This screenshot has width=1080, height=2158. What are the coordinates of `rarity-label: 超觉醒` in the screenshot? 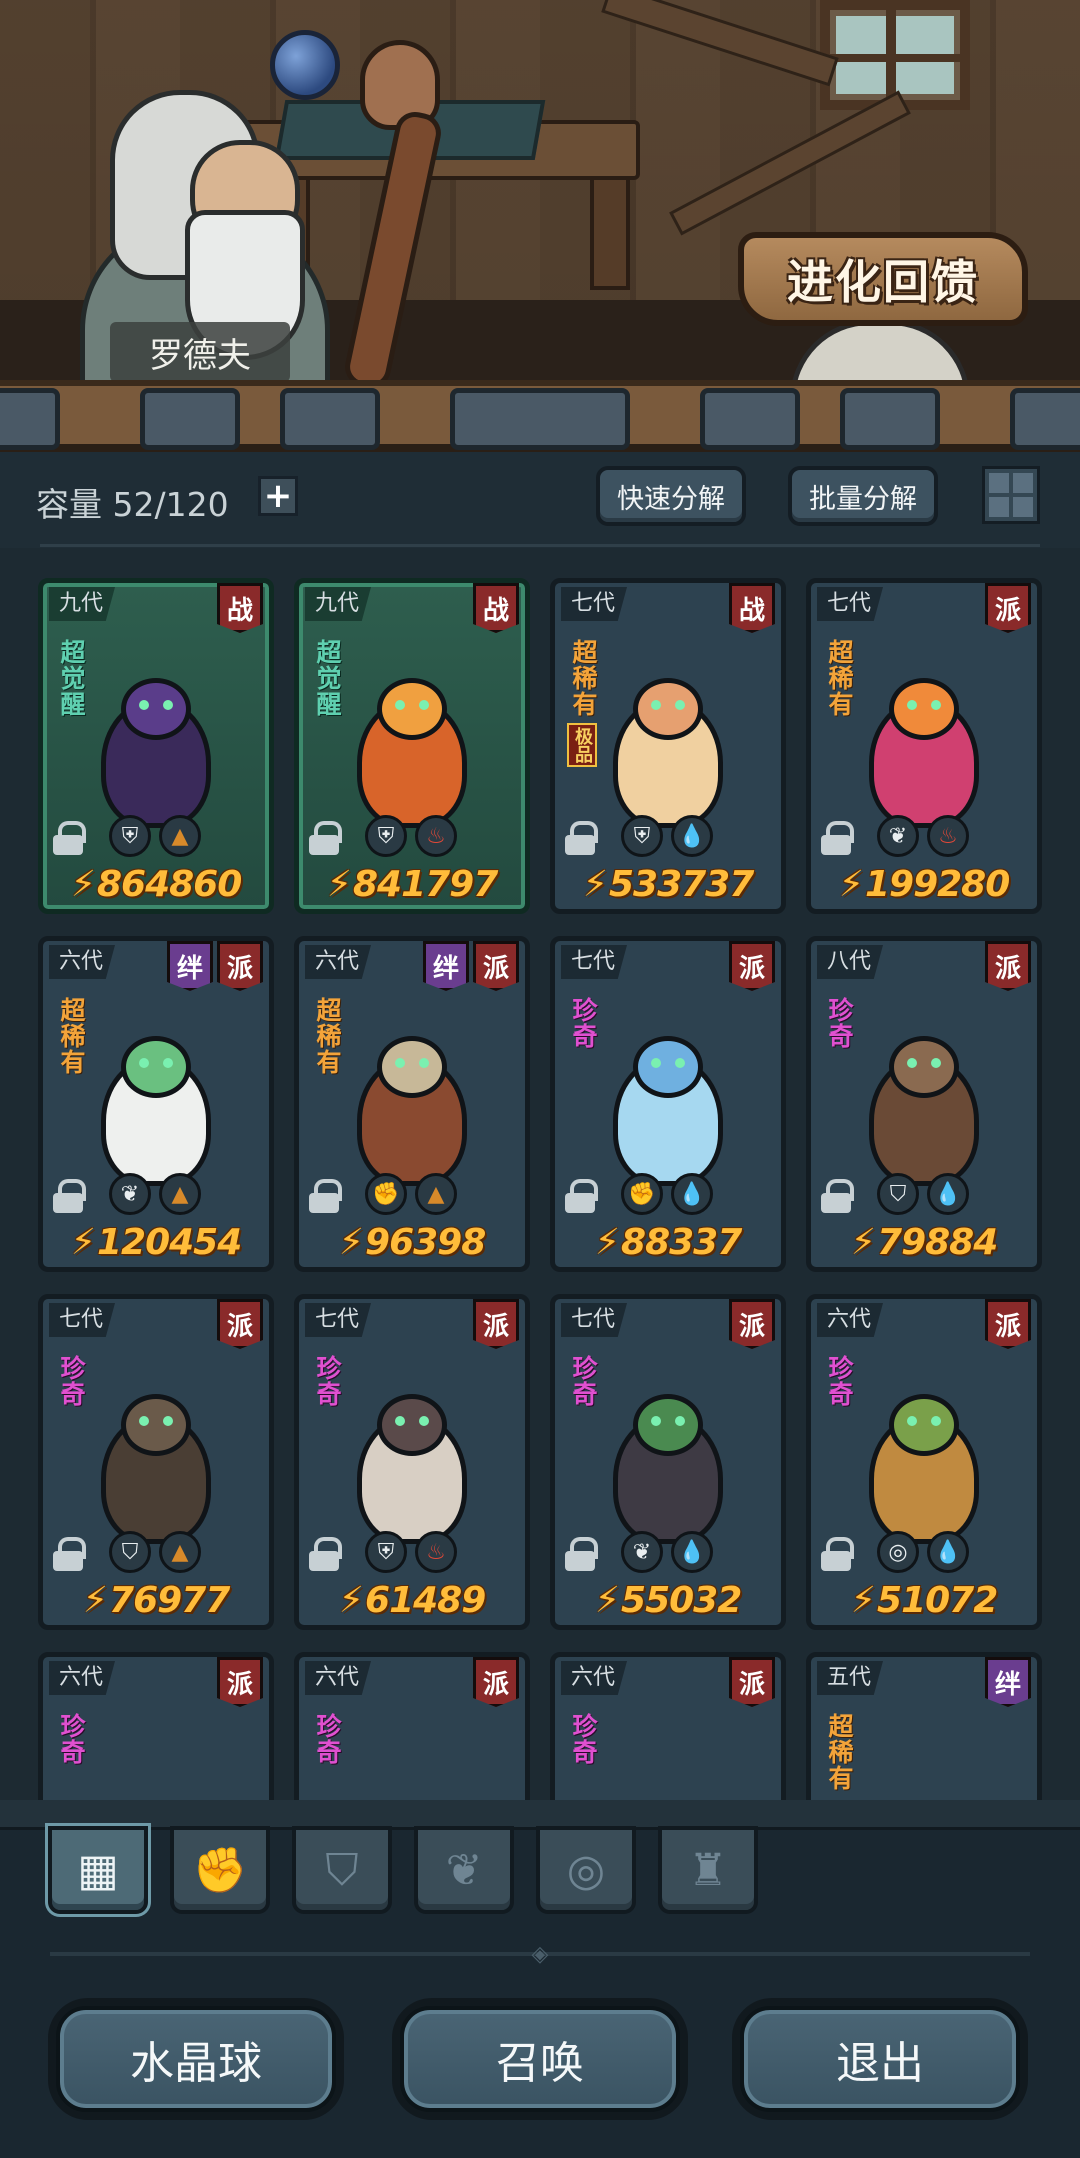 It's located at (71, 678).